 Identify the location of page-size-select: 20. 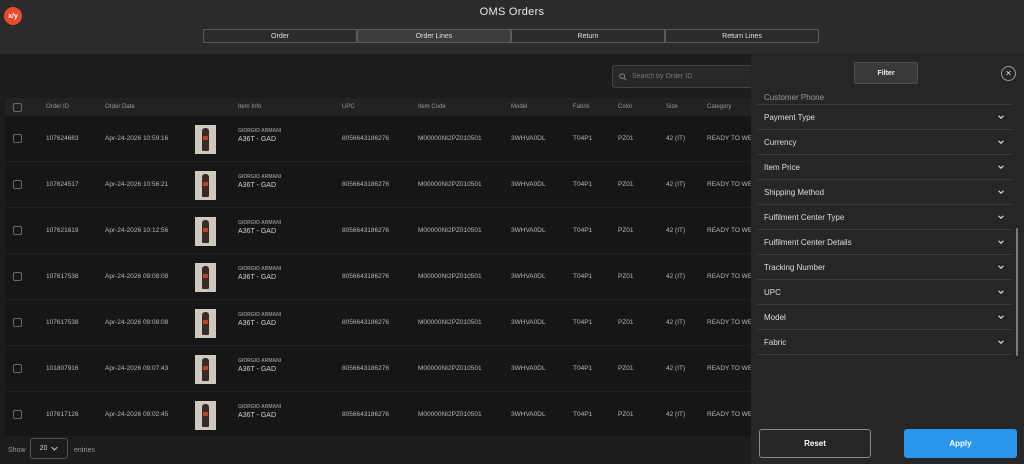
(49, 448).